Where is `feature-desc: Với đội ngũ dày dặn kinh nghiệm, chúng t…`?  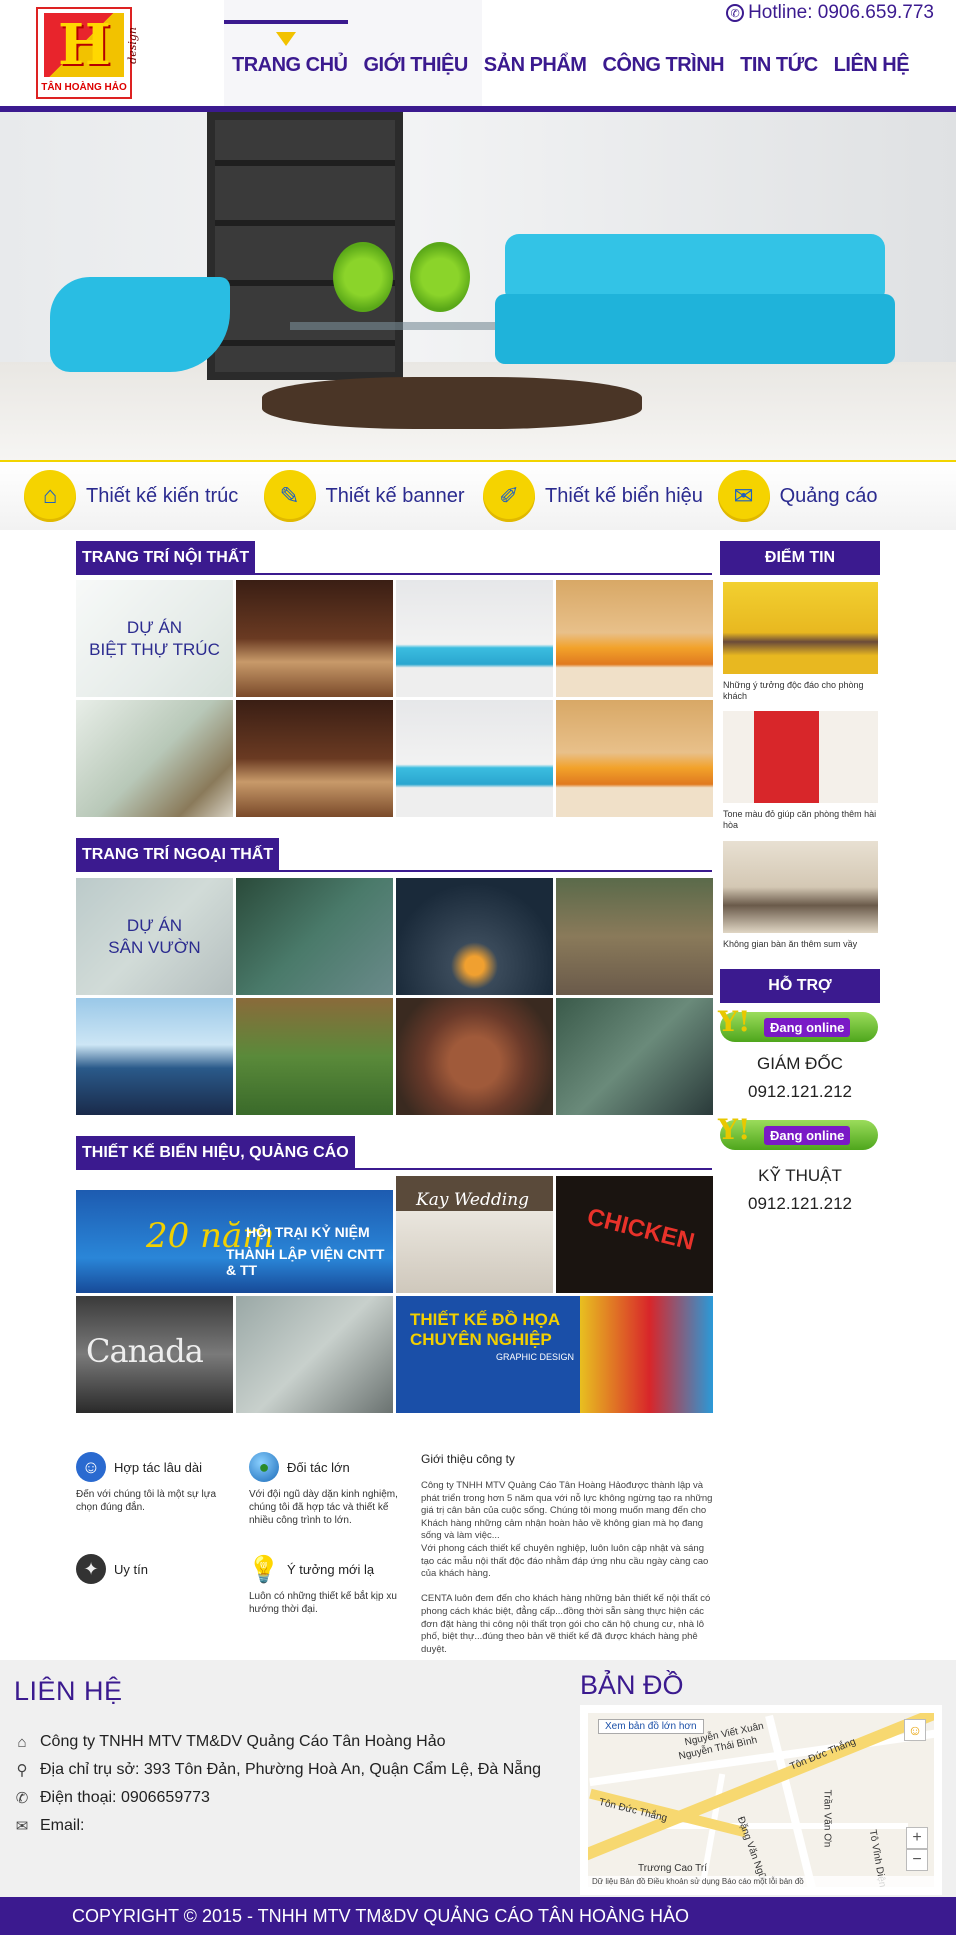 feature-desc: Với đội ngũ dày dặn kinh nghiệm, chúng t… is located at coordinates (323, 1507).